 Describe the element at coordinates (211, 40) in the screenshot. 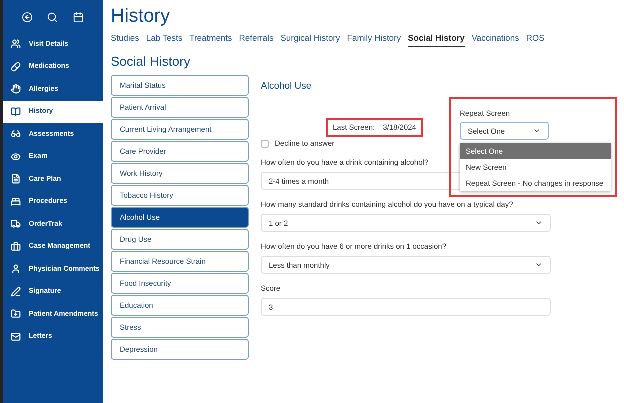

I see `tab: Treatments` at that location.